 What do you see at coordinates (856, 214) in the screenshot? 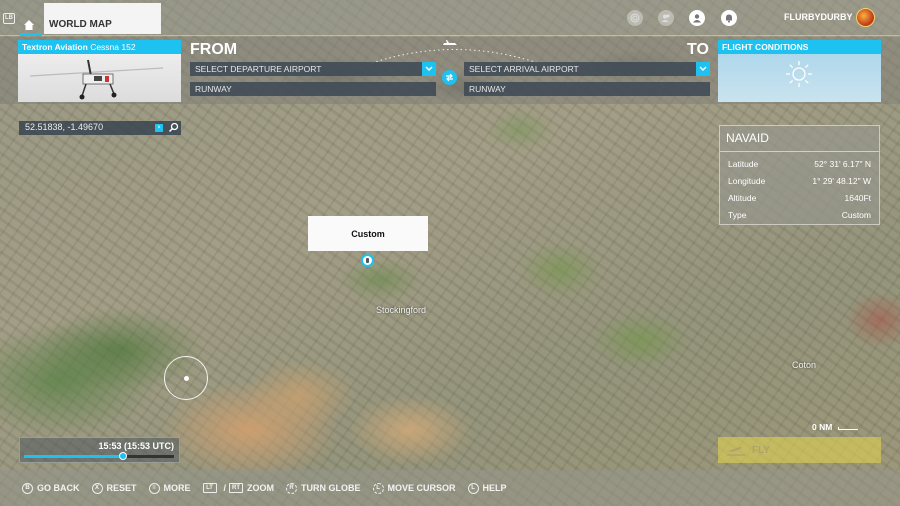
I see `navaid-value: Custom` at bounding box center [856, 214].